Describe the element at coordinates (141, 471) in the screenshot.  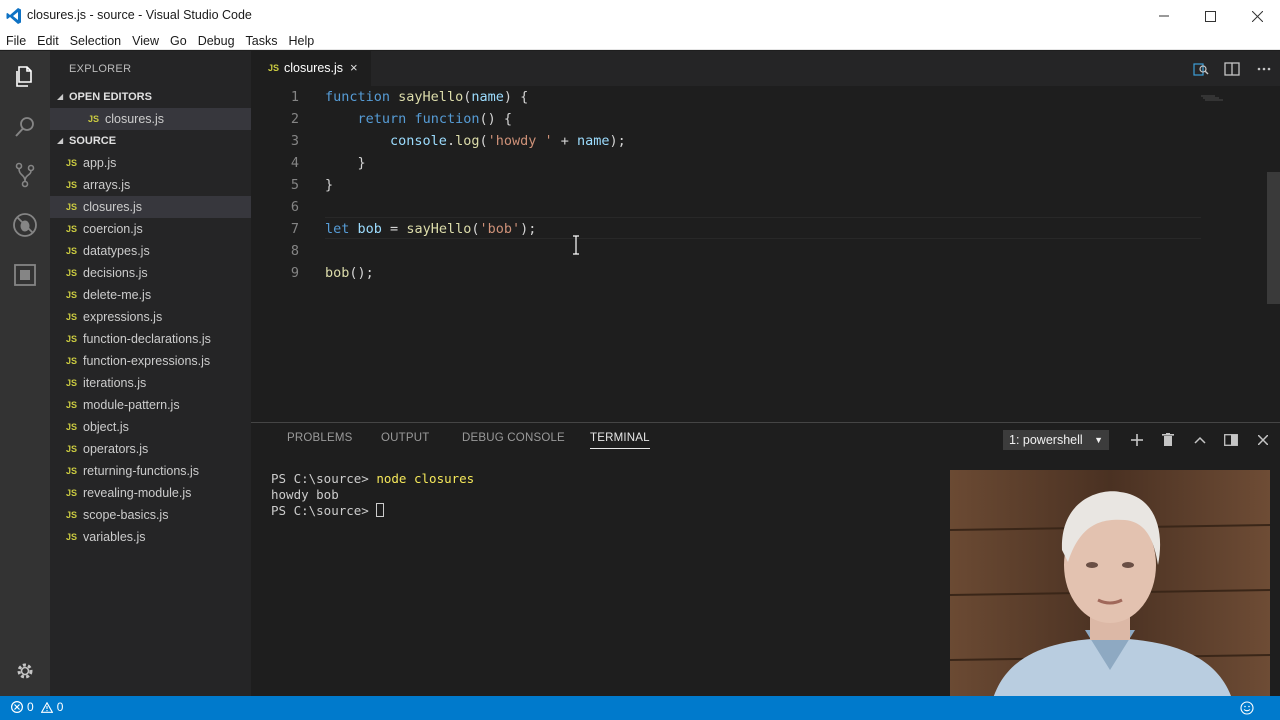
I see `file-label: returning-functions.js` at that location.